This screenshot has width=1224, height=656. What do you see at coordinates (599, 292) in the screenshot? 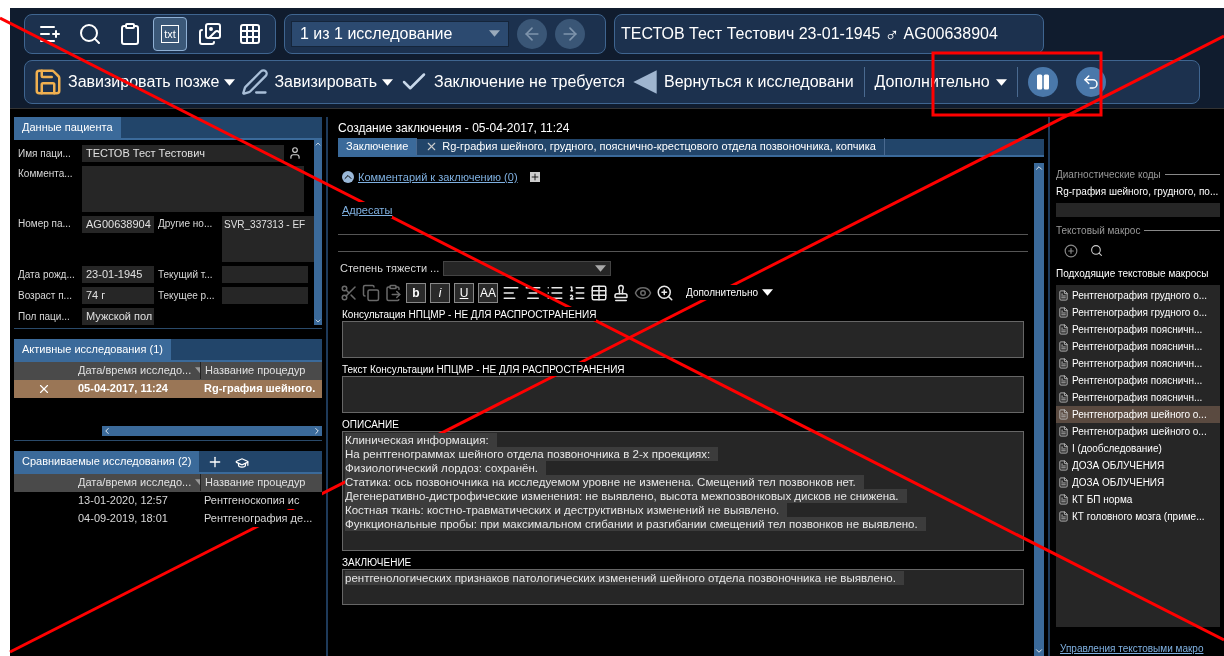
I see `table-icon` at bounding box center [599, 292].